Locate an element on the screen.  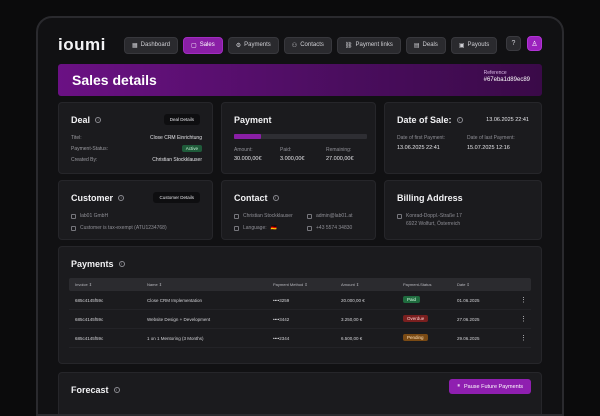
date-of-sale-title: Date of Sale: is located at coordinates (424, 120).